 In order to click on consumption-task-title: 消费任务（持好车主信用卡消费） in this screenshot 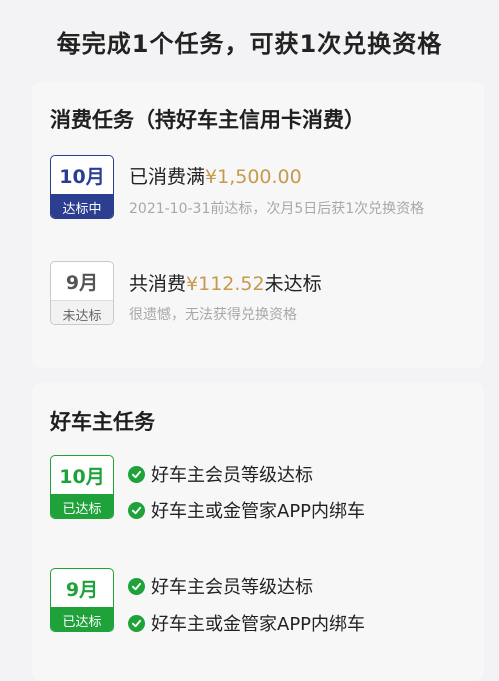, I will do `click(207, 120)`.